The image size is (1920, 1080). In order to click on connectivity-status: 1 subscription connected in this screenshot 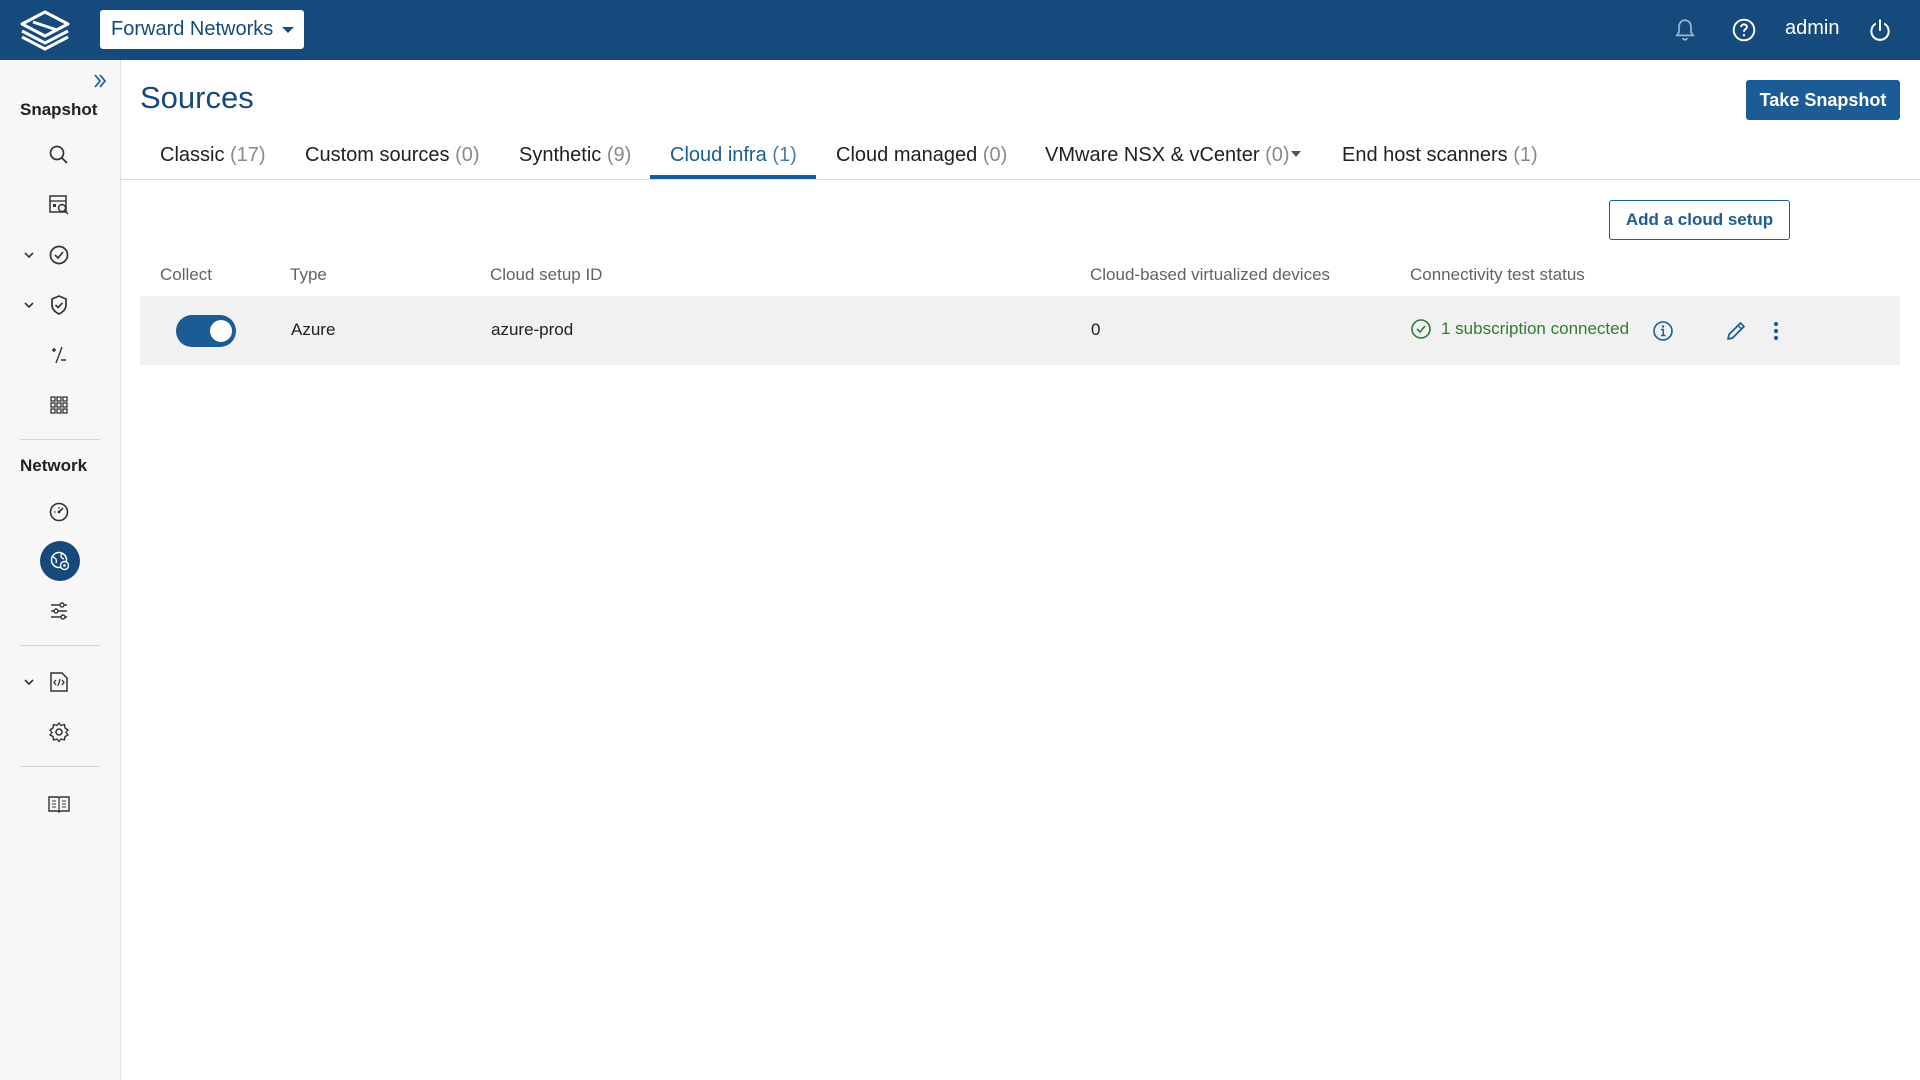, I will do `click(1519, 329)`.